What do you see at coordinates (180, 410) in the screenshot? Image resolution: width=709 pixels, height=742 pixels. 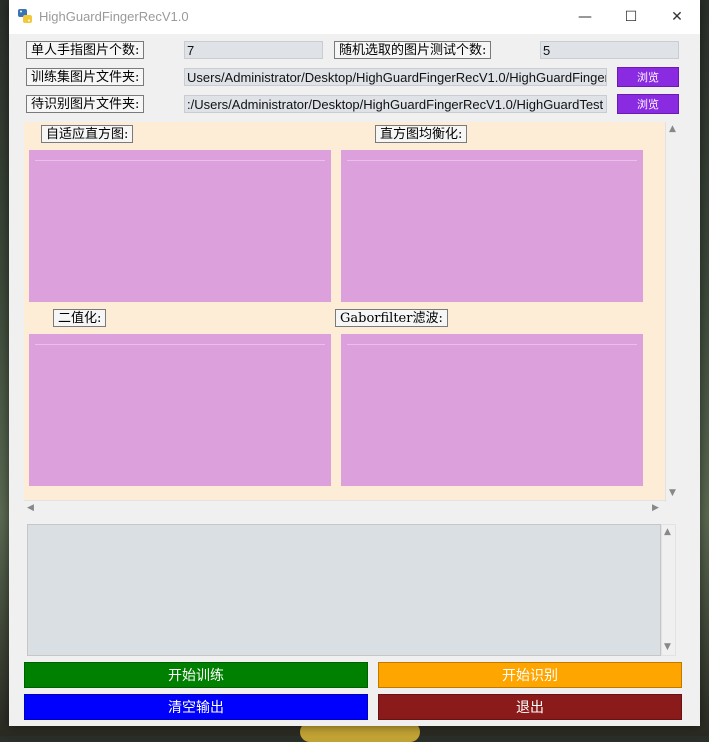 I see `binarize-image` at bounding box center [180, 410].